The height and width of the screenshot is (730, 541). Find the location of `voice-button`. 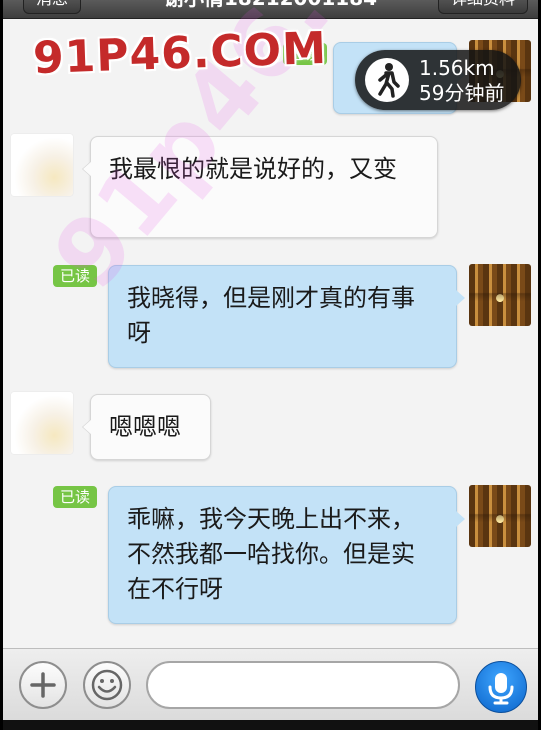

voice-button is located at coordinates (501, 687).